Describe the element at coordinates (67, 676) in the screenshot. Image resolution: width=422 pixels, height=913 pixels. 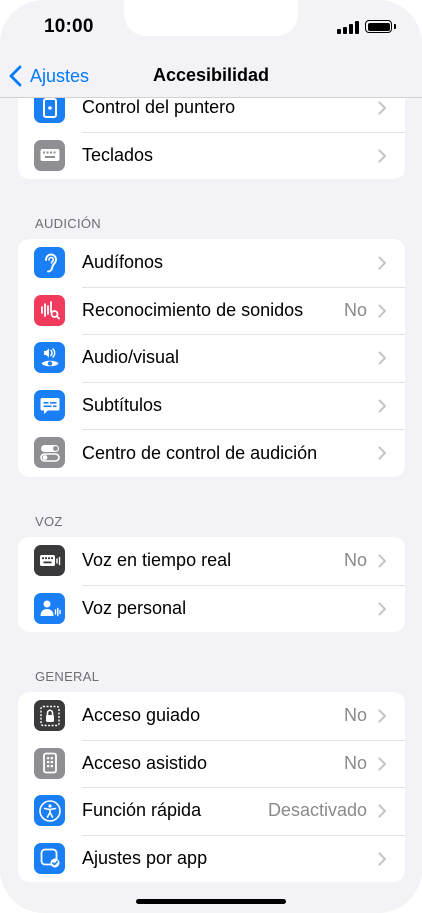
I see `section-header-general: GENERAL` at that location.